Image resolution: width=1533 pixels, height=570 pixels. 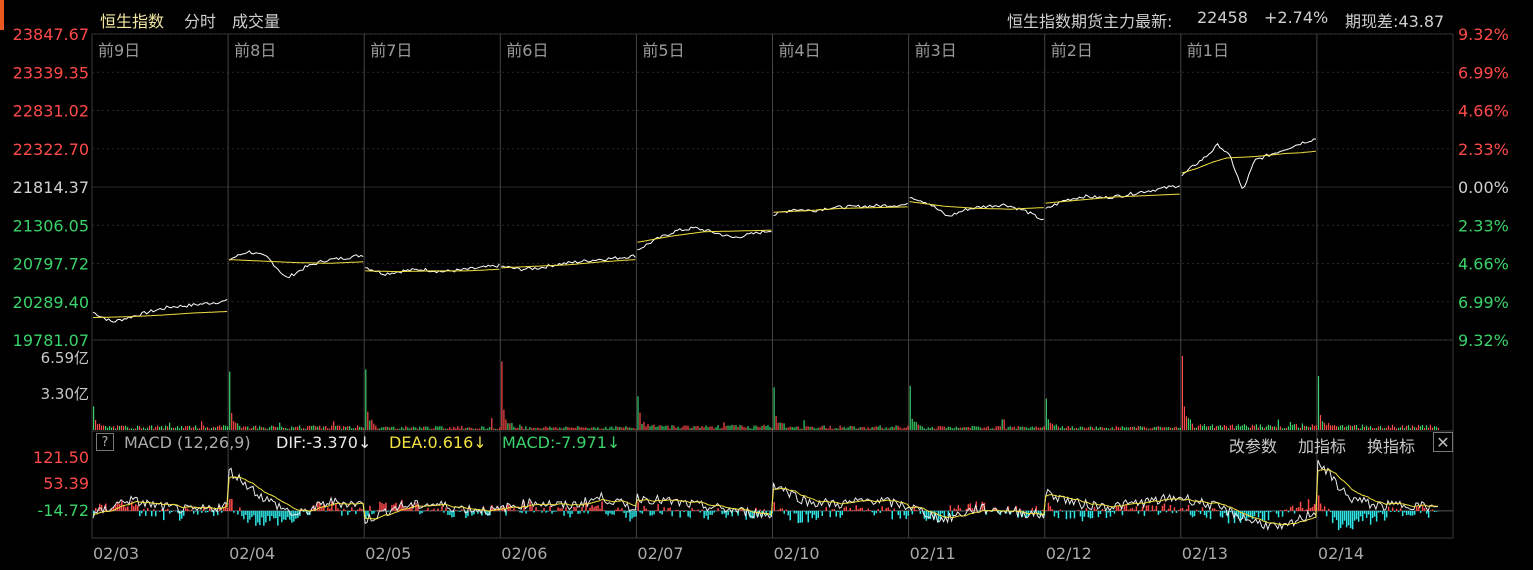 What do you see at coordinates (132, 20) in the screenshot?
I see `tab-index-name: 恒生指数` at bounding box center [132, 20].